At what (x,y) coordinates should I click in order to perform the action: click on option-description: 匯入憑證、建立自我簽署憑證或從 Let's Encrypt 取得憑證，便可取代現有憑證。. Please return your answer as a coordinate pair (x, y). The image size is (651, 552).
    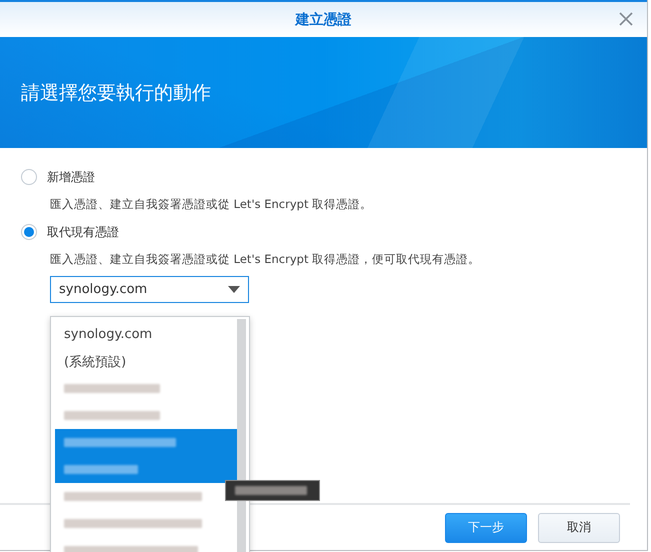
    Looking at the image, I should click on (266, 259).